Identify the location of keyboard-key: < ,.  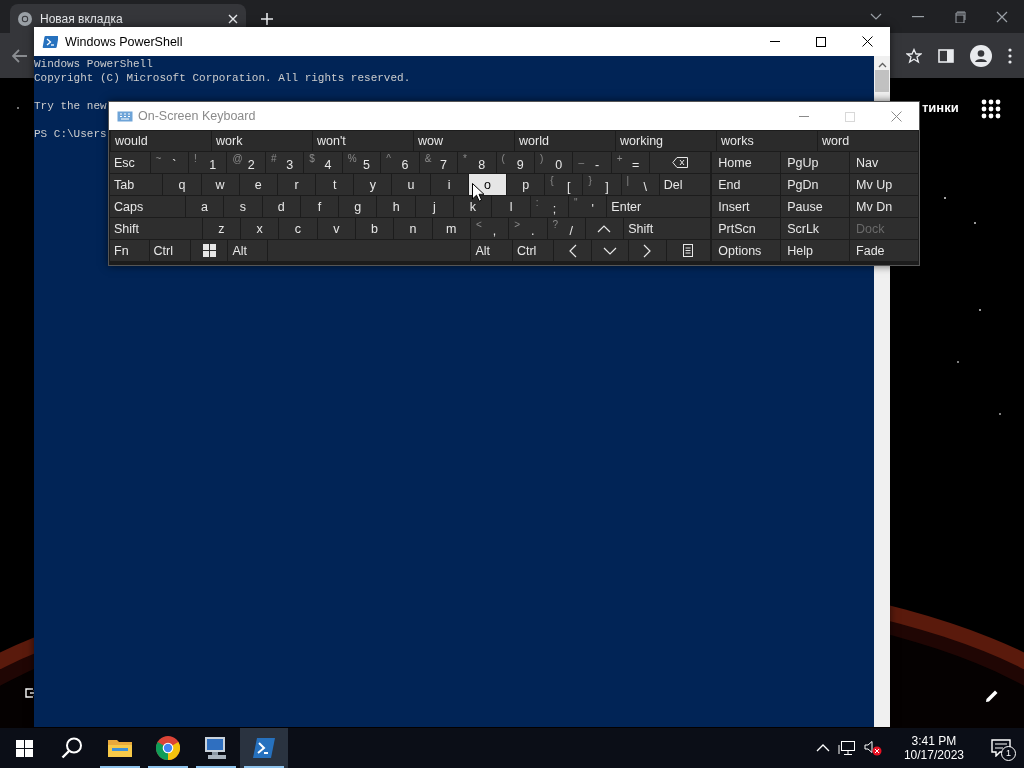
(489, 228).